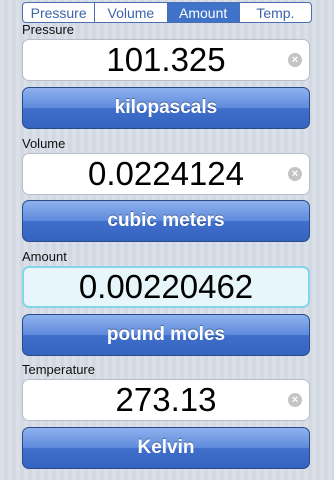 This screenshot has height=480, width=334. I want to click on amount-field: 0.00220462, so click(166, 287).